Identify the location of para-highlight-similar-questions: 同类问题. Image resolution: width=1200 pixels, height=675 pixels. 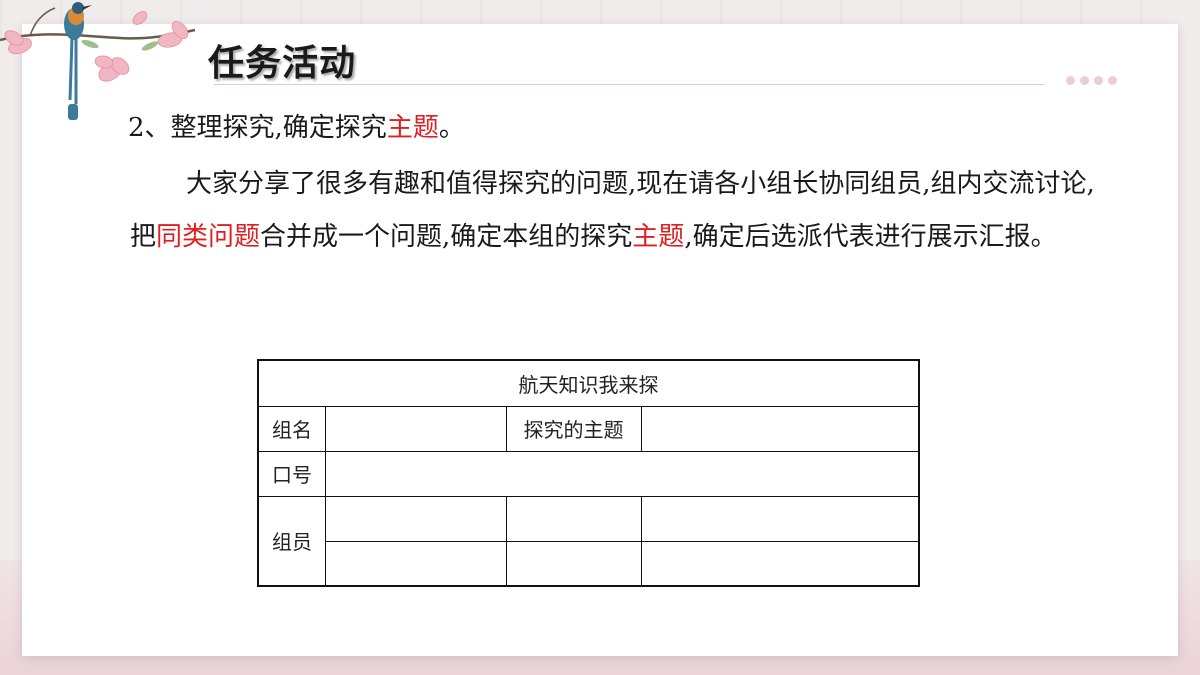
(208, 237).